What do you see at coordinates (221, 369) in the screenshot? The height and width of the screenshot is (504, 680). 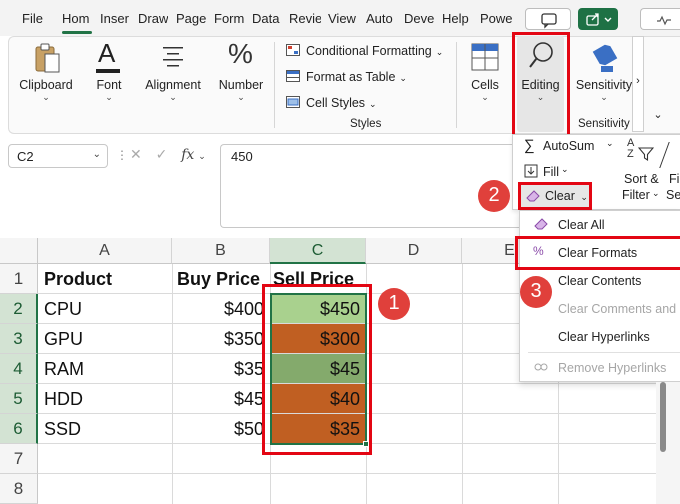 I see `cell-b4: $35` at bounding box center [221, 369].